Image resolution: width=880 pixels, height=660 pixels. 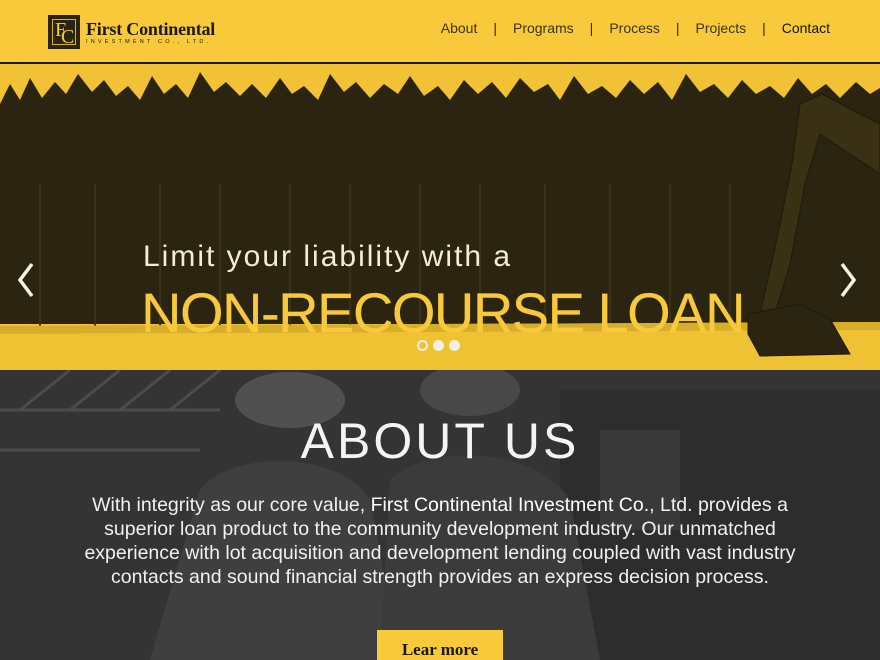 I want to click on brand-subtitle: INVESTMENT CO., LTD., so click(x=149, y=41).